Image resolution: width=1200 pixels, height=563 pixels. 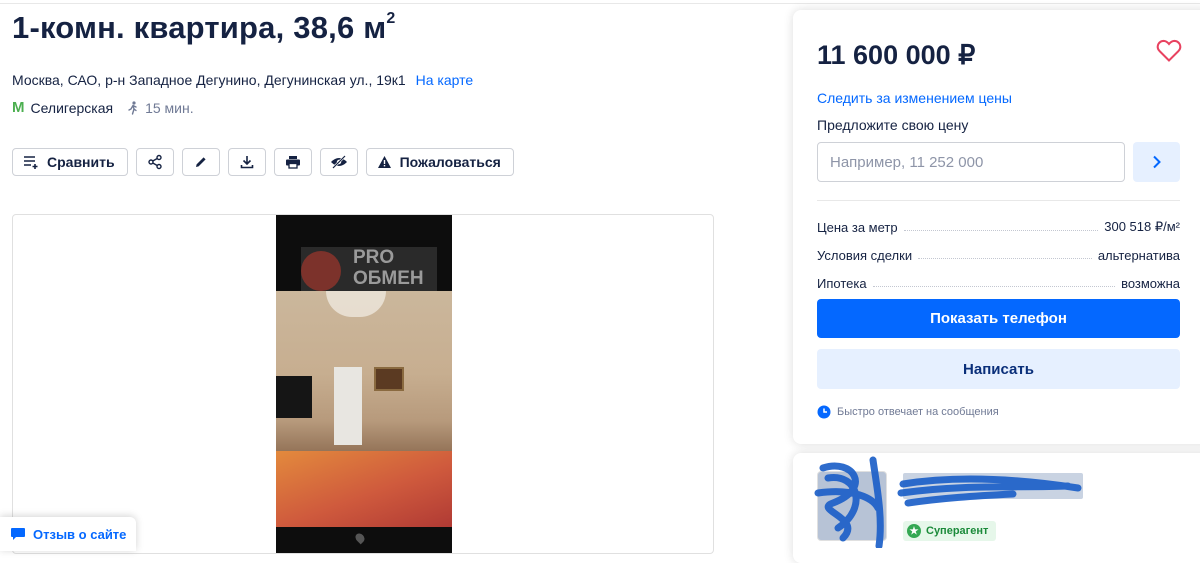 What do you see at coordinates (1142, 226) in the screenshot?
I see `param-value: 300 518 ₽/м²` at bounding box center [1142, 226].